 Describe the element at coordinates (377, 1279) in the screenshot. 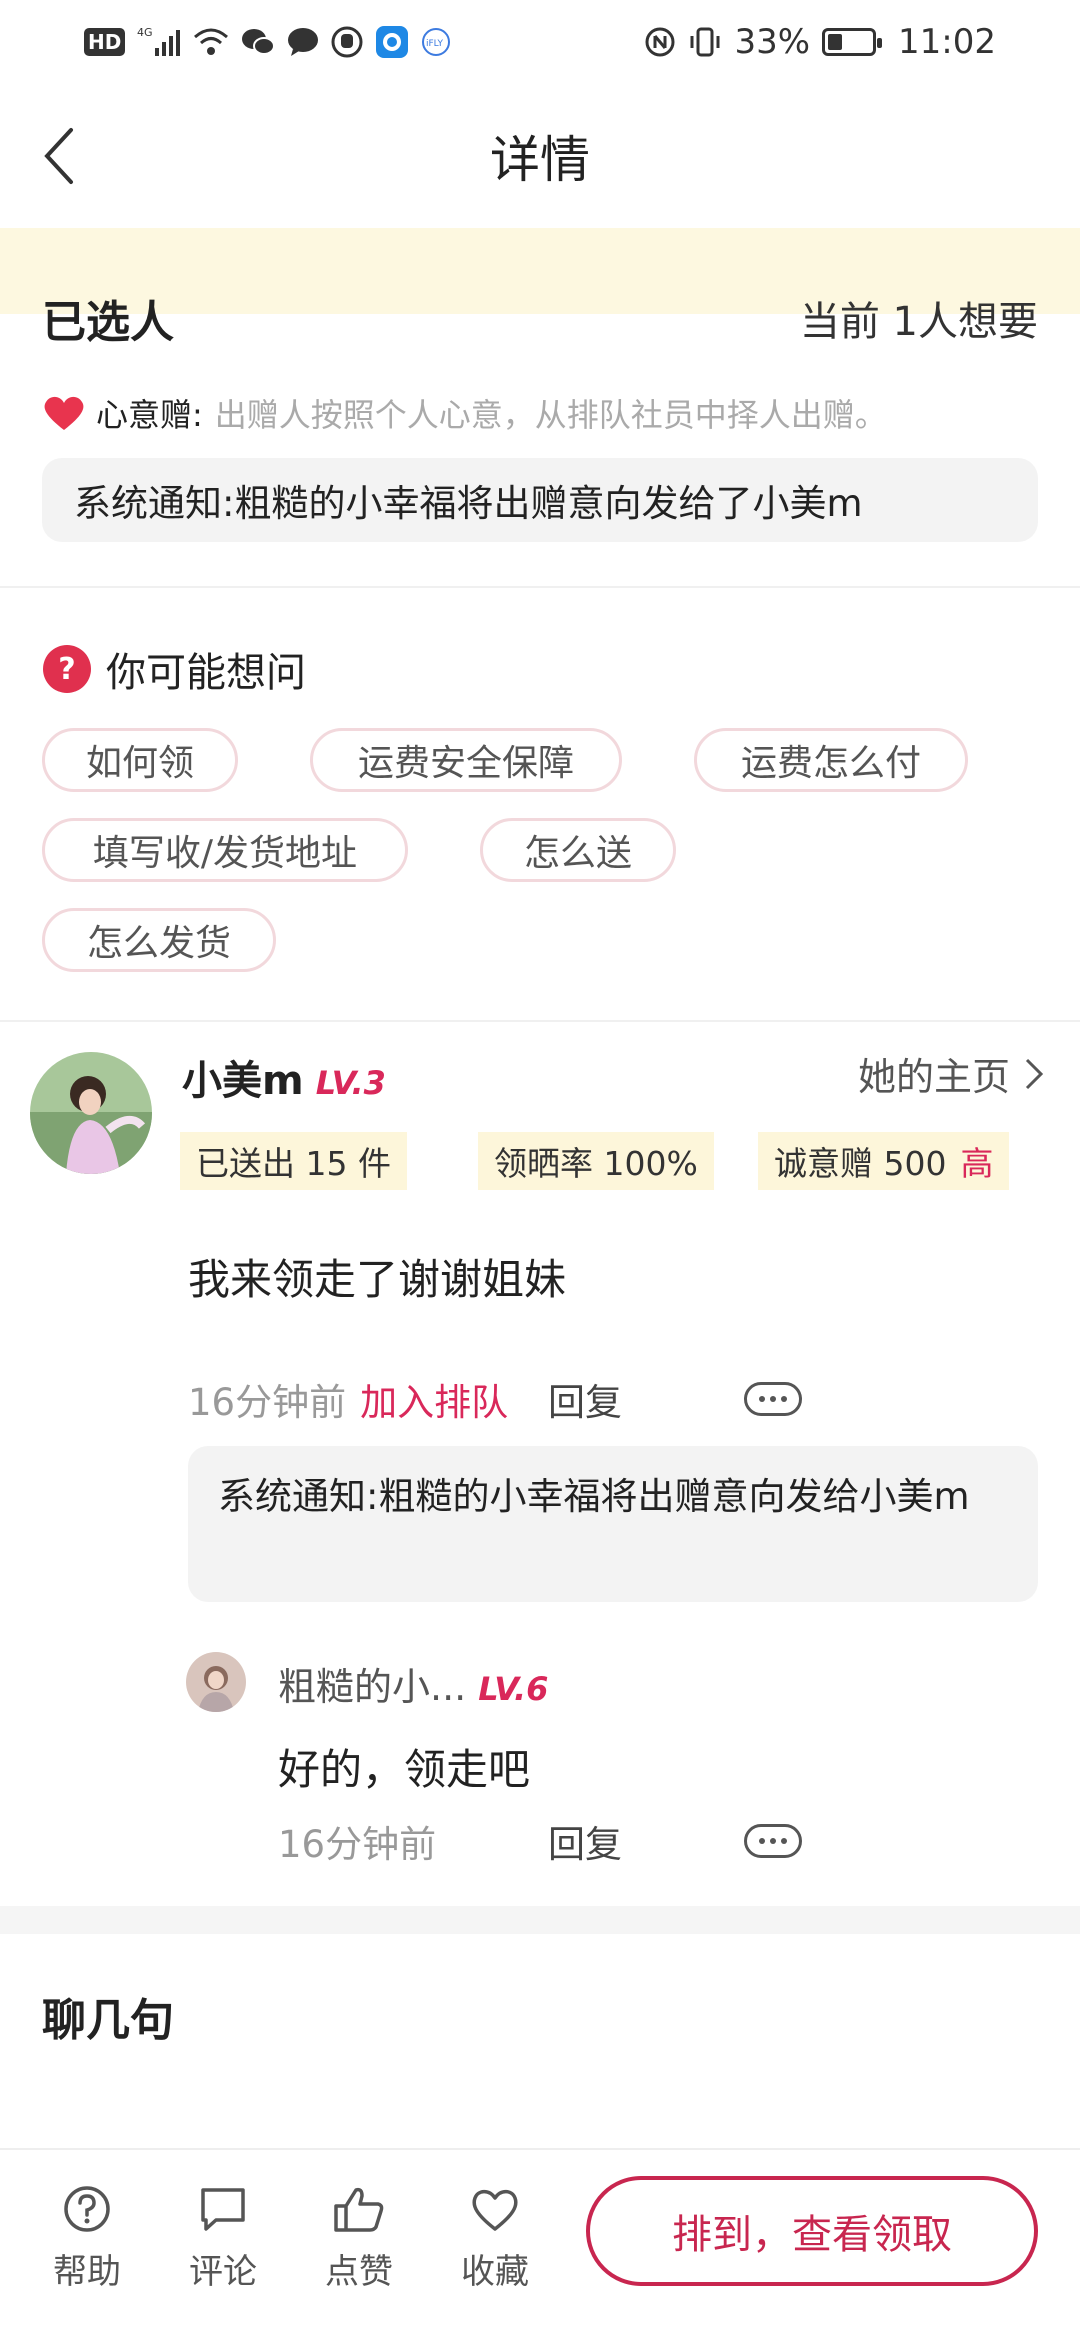

I see `comment-text: 我来领走了谢谢姐妹` at that location.